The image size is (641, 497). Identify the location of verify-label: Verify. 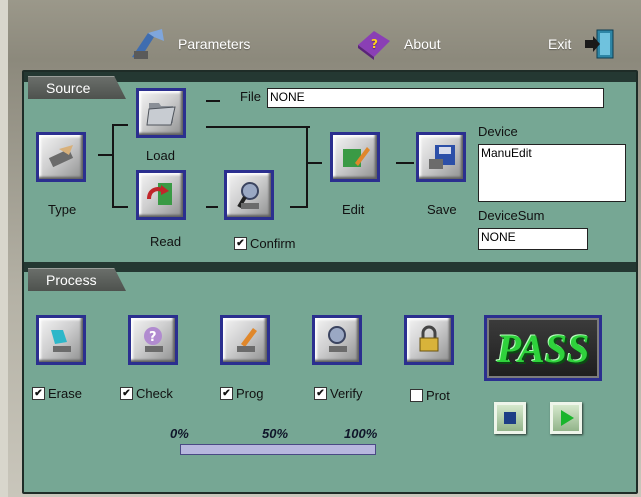
(346, 393).